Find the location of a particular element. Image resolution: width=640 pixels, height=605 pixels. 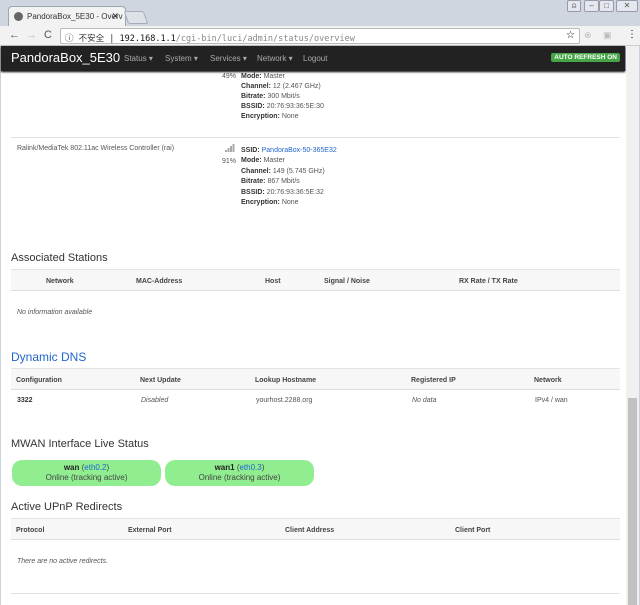

tab-title: PandoraBox_5E30 - Overv is located at coordinates (75, 16).